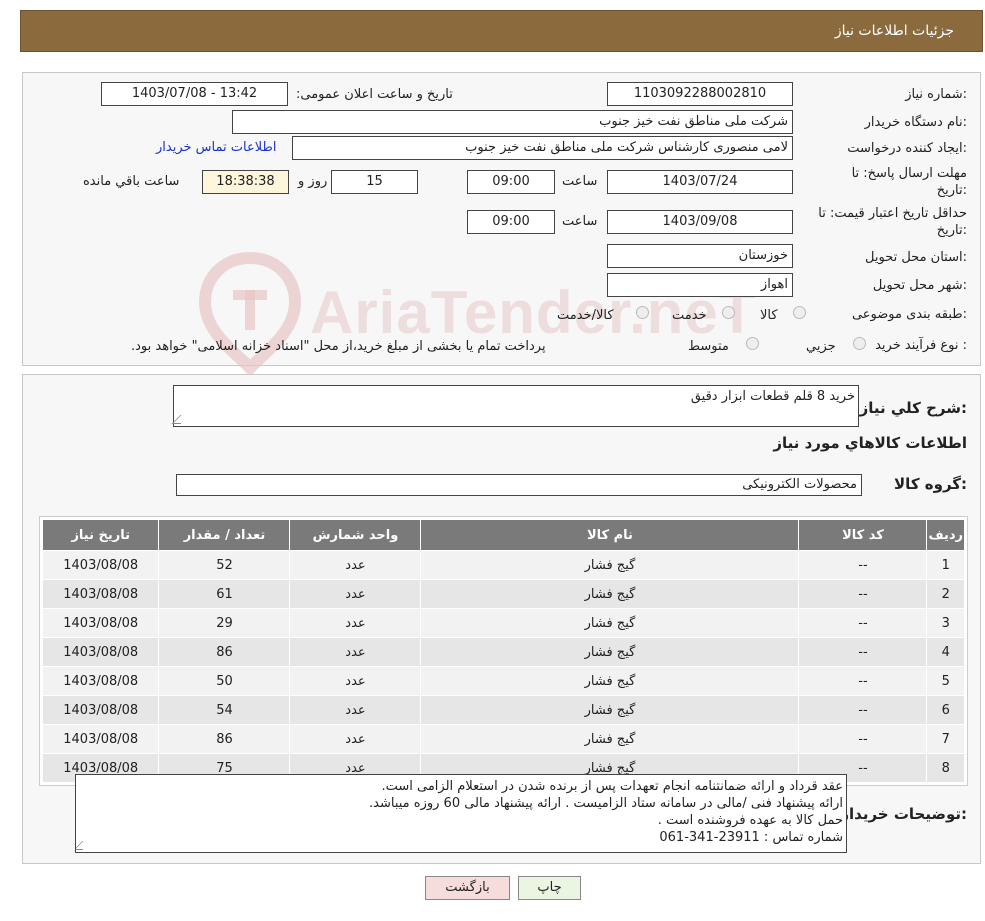  I want to click on category-radio-goods-service, so click(642, 312).